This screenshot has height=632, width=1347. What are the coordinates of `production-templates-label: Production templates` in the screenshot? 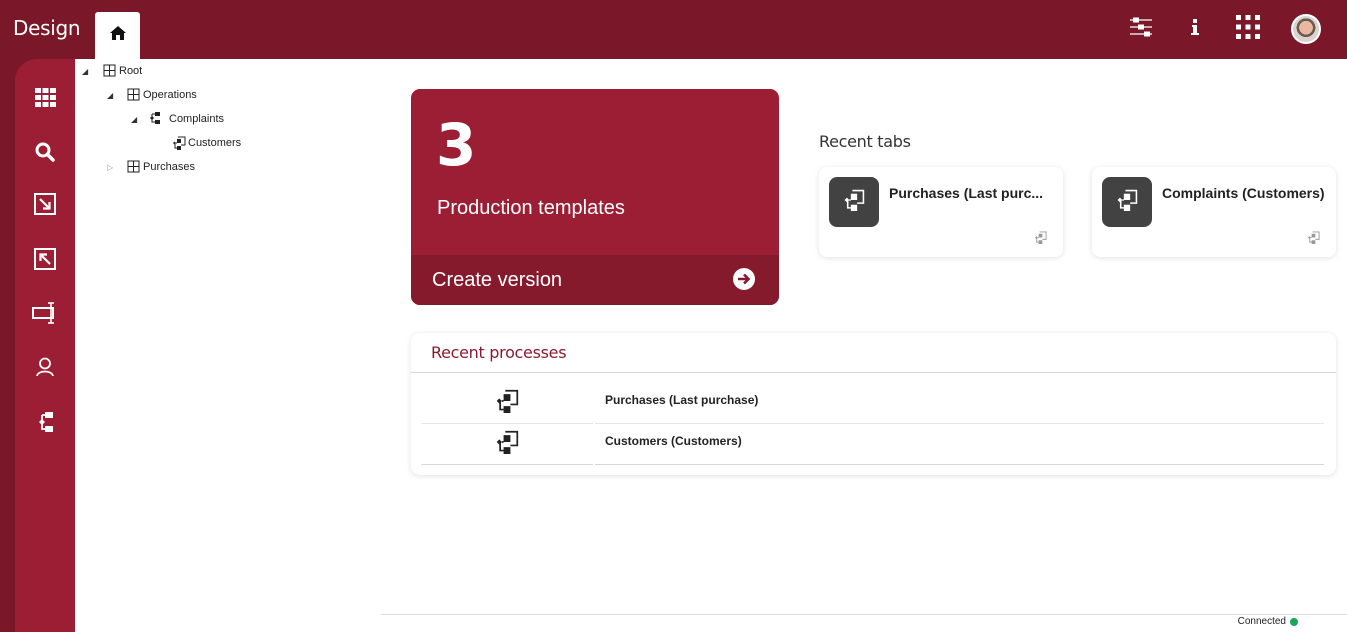 It's located at (531, 208).